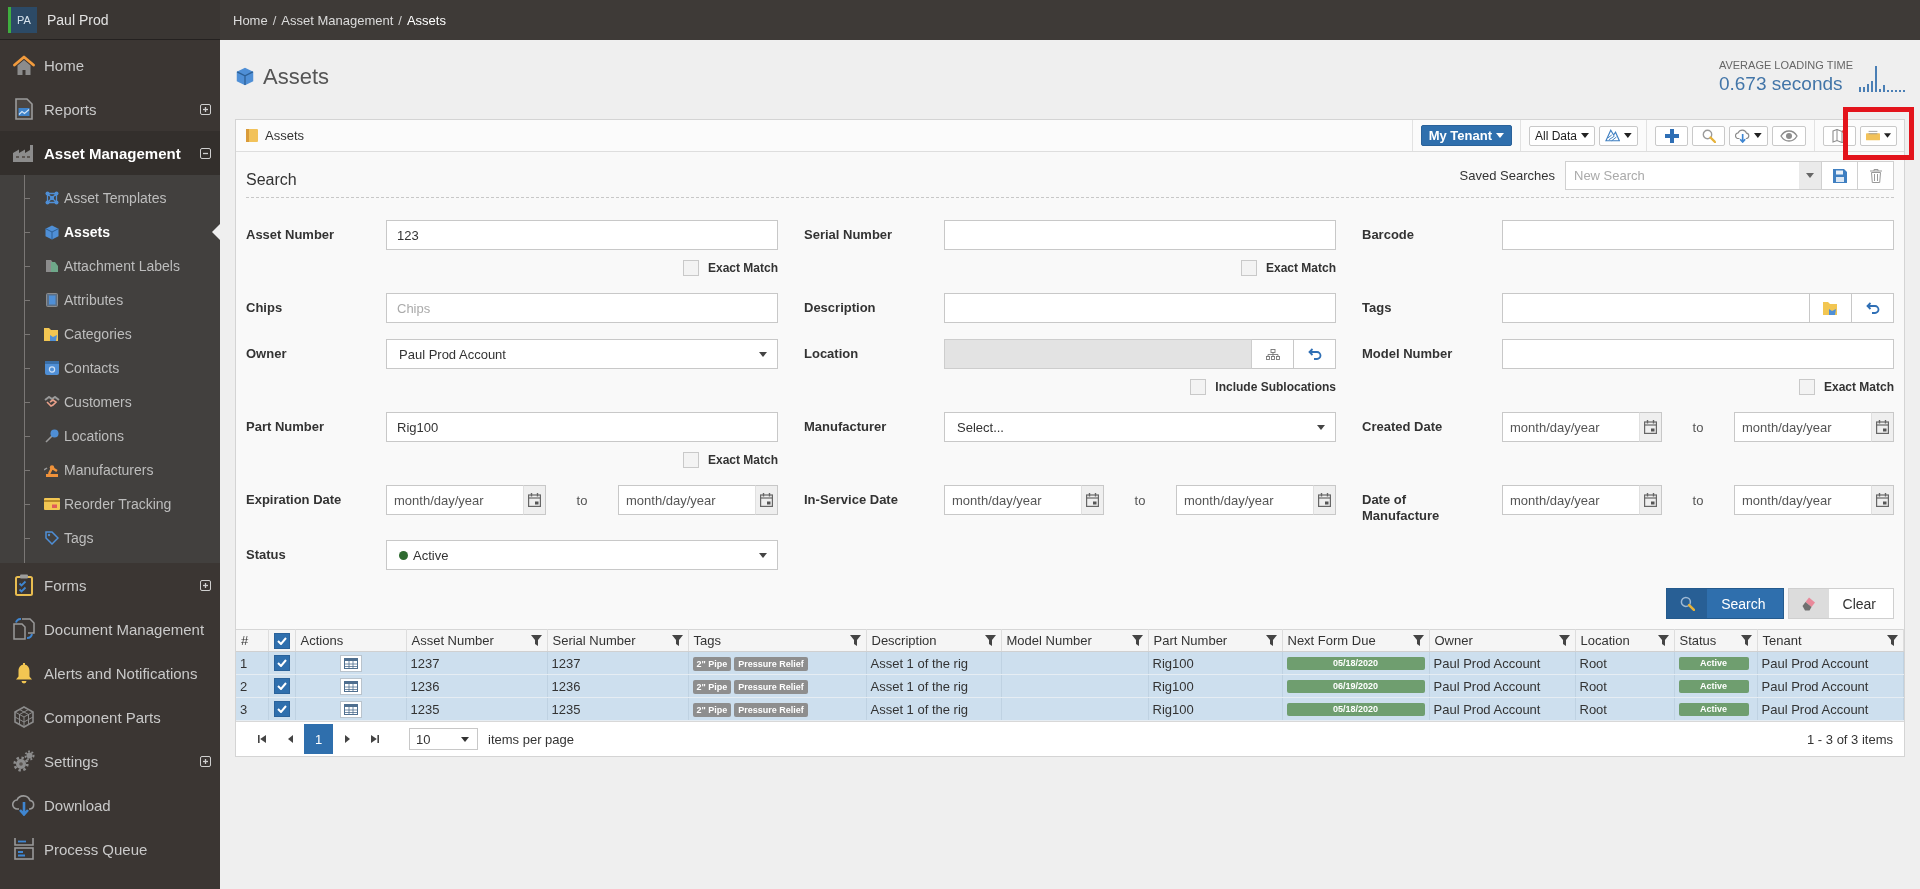 This screenshot has width=1920, height=889. What do you see at coordinates (78, 19) in the screenshot?
I see `account-name: Paul Prod` at bounding box center [78, 19].